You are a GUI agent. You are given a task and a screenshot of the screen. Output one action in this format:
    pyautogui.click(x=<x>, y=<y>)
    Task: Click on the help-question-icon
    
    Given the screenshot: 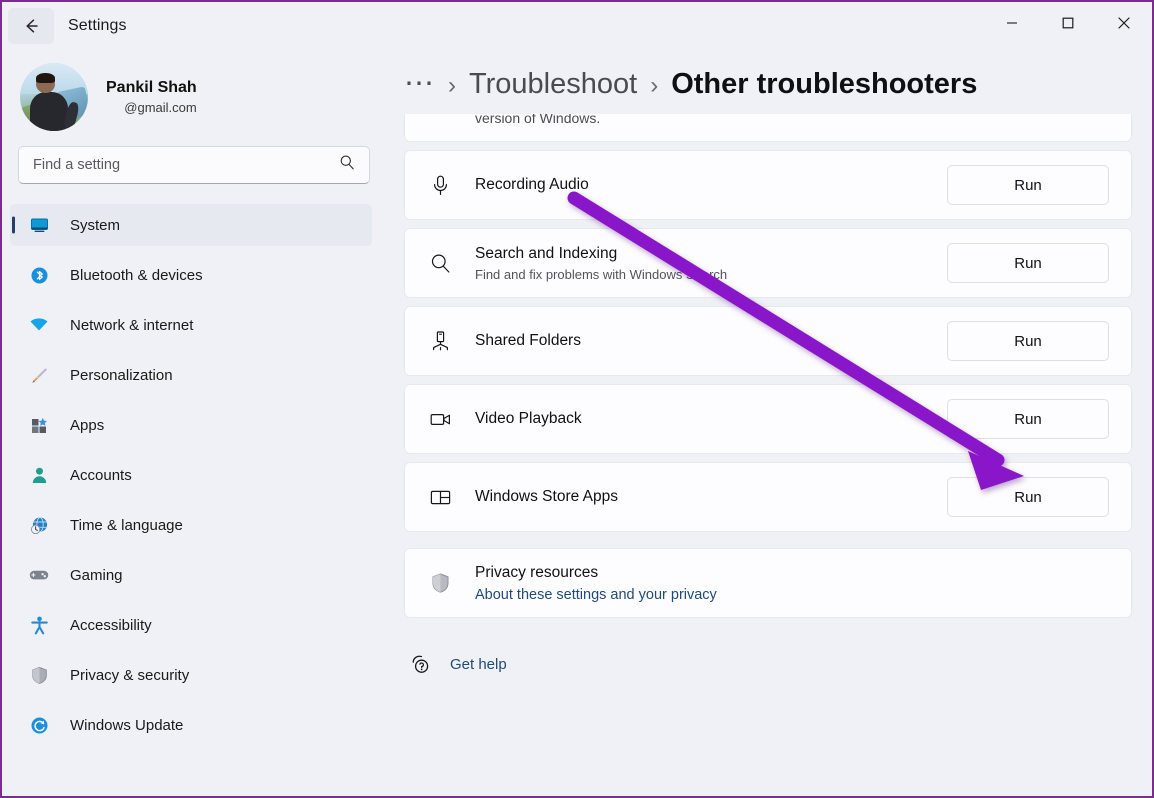 What is the action you would take?
    pyautogui.click(x=420, y=664)
    